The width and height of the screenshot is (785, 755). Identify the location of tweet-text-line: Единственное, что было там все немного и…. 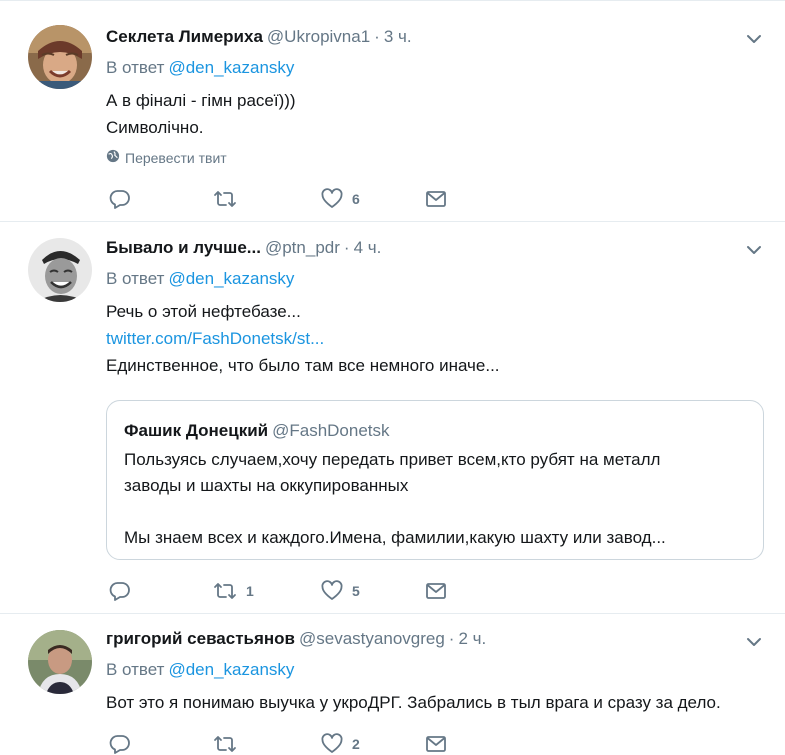
(303, 365).